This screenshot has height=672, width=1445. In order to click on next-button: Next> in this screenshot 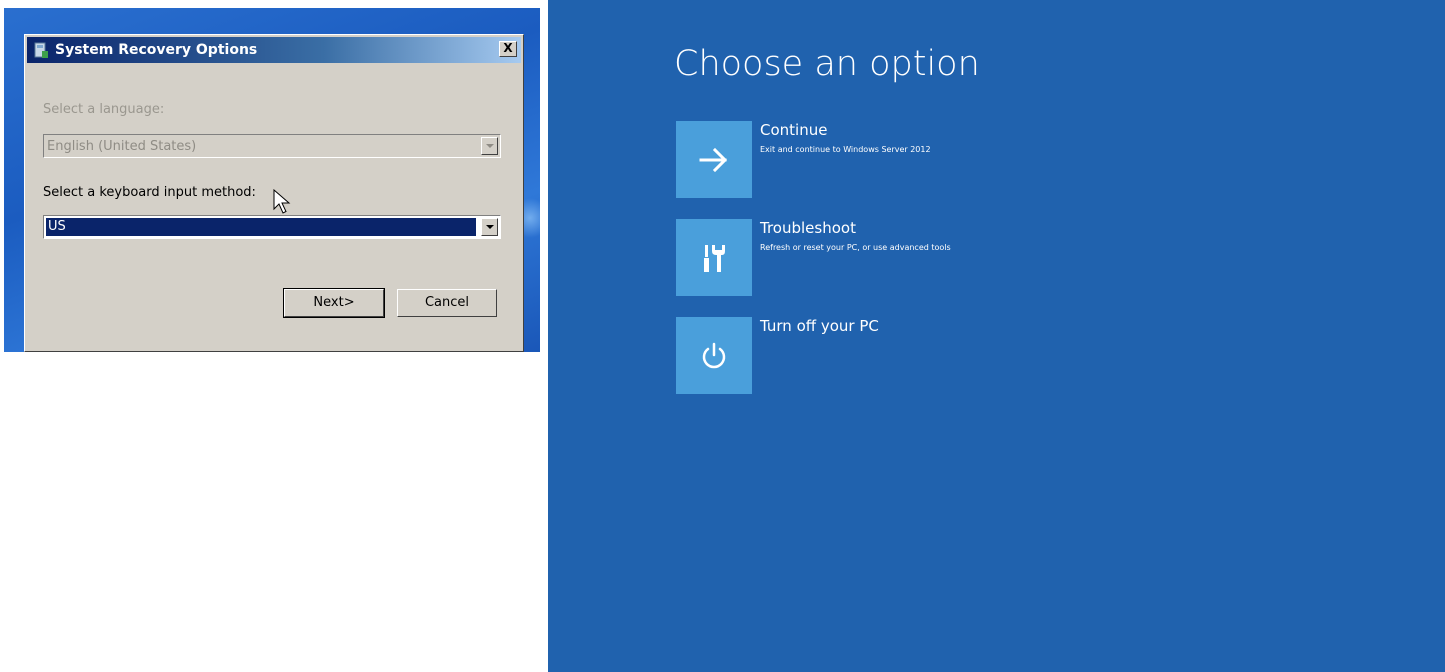, I will do `click(334, 303)`.